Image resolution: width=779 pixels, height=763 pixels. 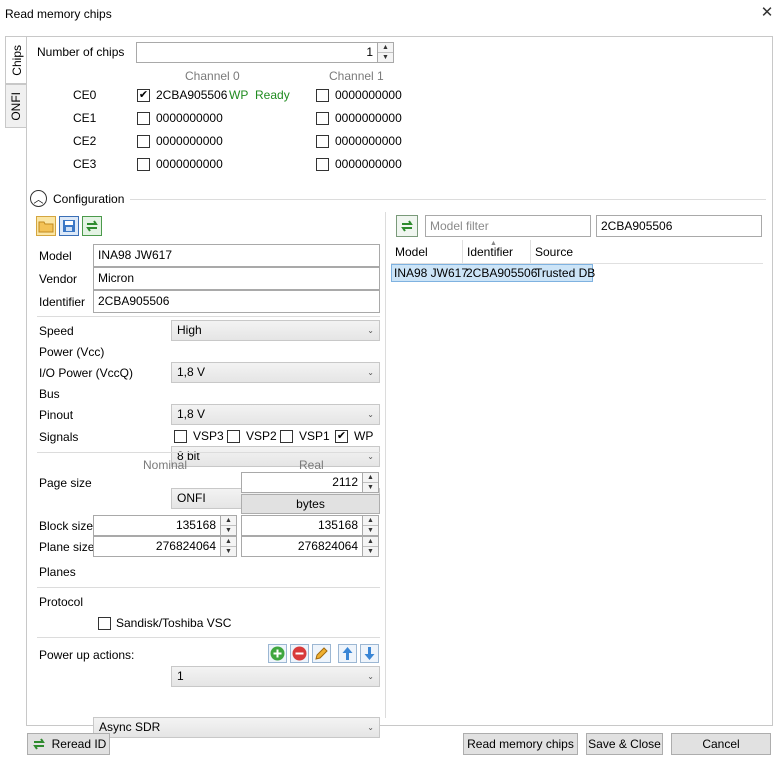 What do you see at coordinates (212, 76) in the screenshot?
I see `channel0-header: Channel 0` at bounding box center [212, 76].